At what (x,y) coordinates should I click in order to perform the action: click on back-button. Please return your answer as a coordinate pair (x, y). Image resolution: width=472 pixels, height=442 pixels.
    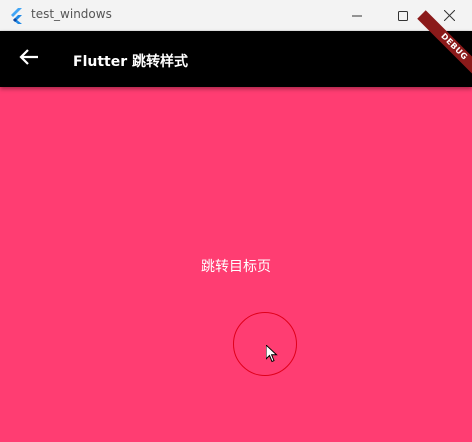
    Looking at the image, I should click on (29, 59).